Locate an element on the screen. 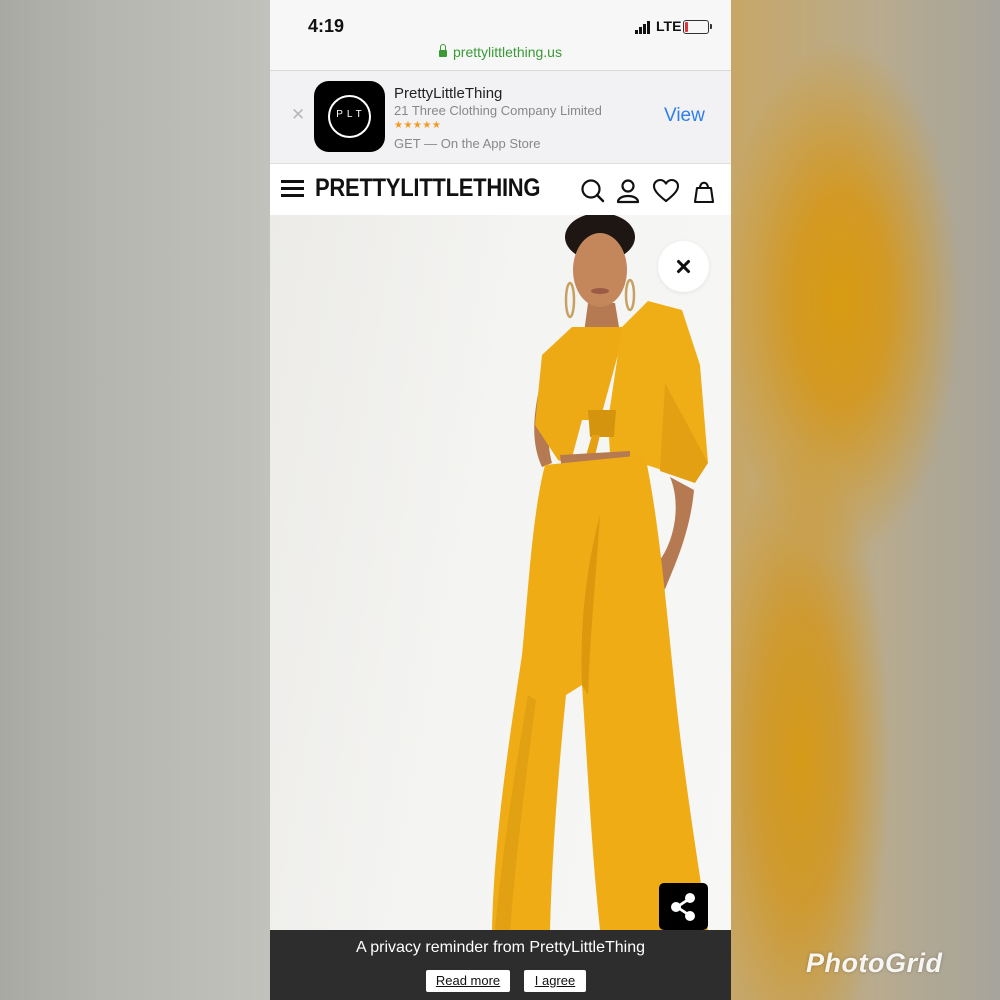  app-company: 21 Three Clothing Company Limited is located at coordinates (498, 110).